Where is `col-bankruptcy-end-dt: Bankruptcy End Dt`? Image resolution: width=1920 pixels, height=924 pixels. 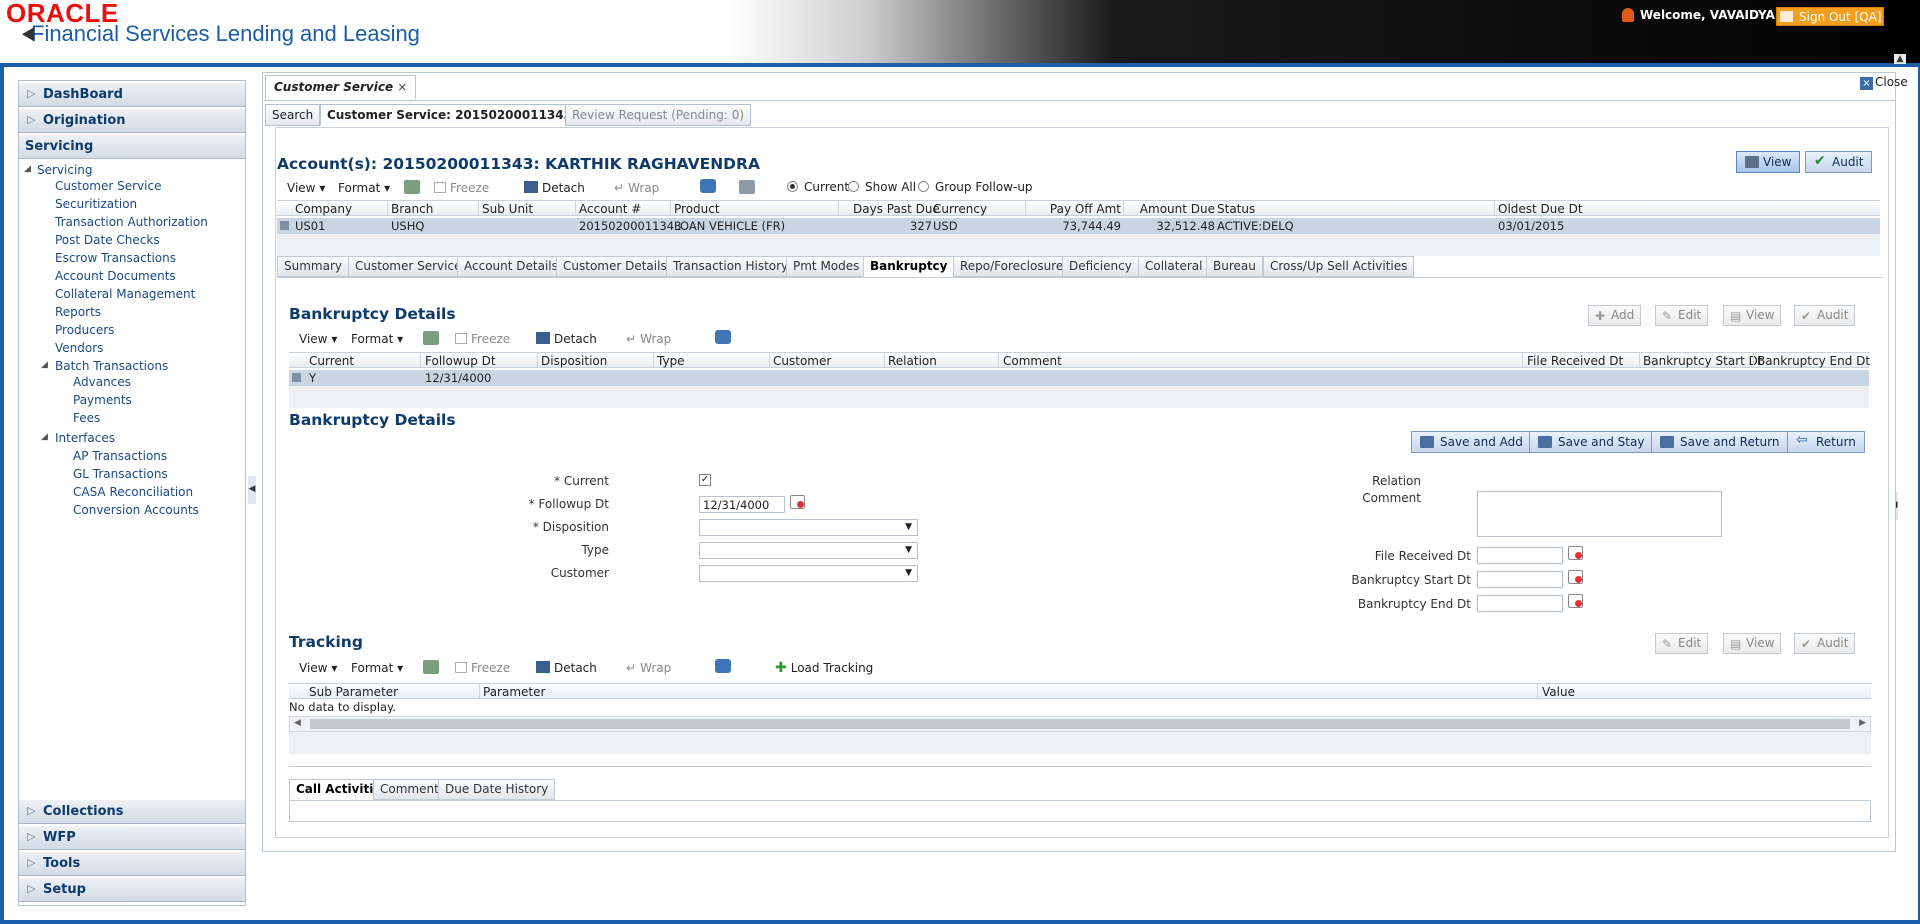 col-bankruptcy-end-dt: Bankruptcy End Dt is located at coordinates (1813, 361).